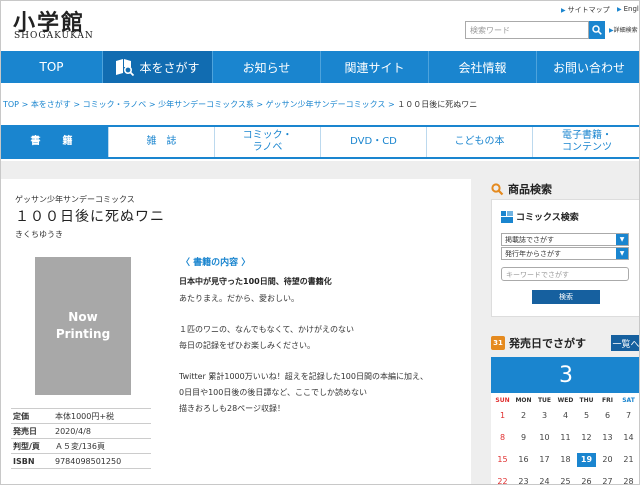  Describe the element at coordinates (586, 479) in the screenshot. I see `calendar-day: 26` at that location.